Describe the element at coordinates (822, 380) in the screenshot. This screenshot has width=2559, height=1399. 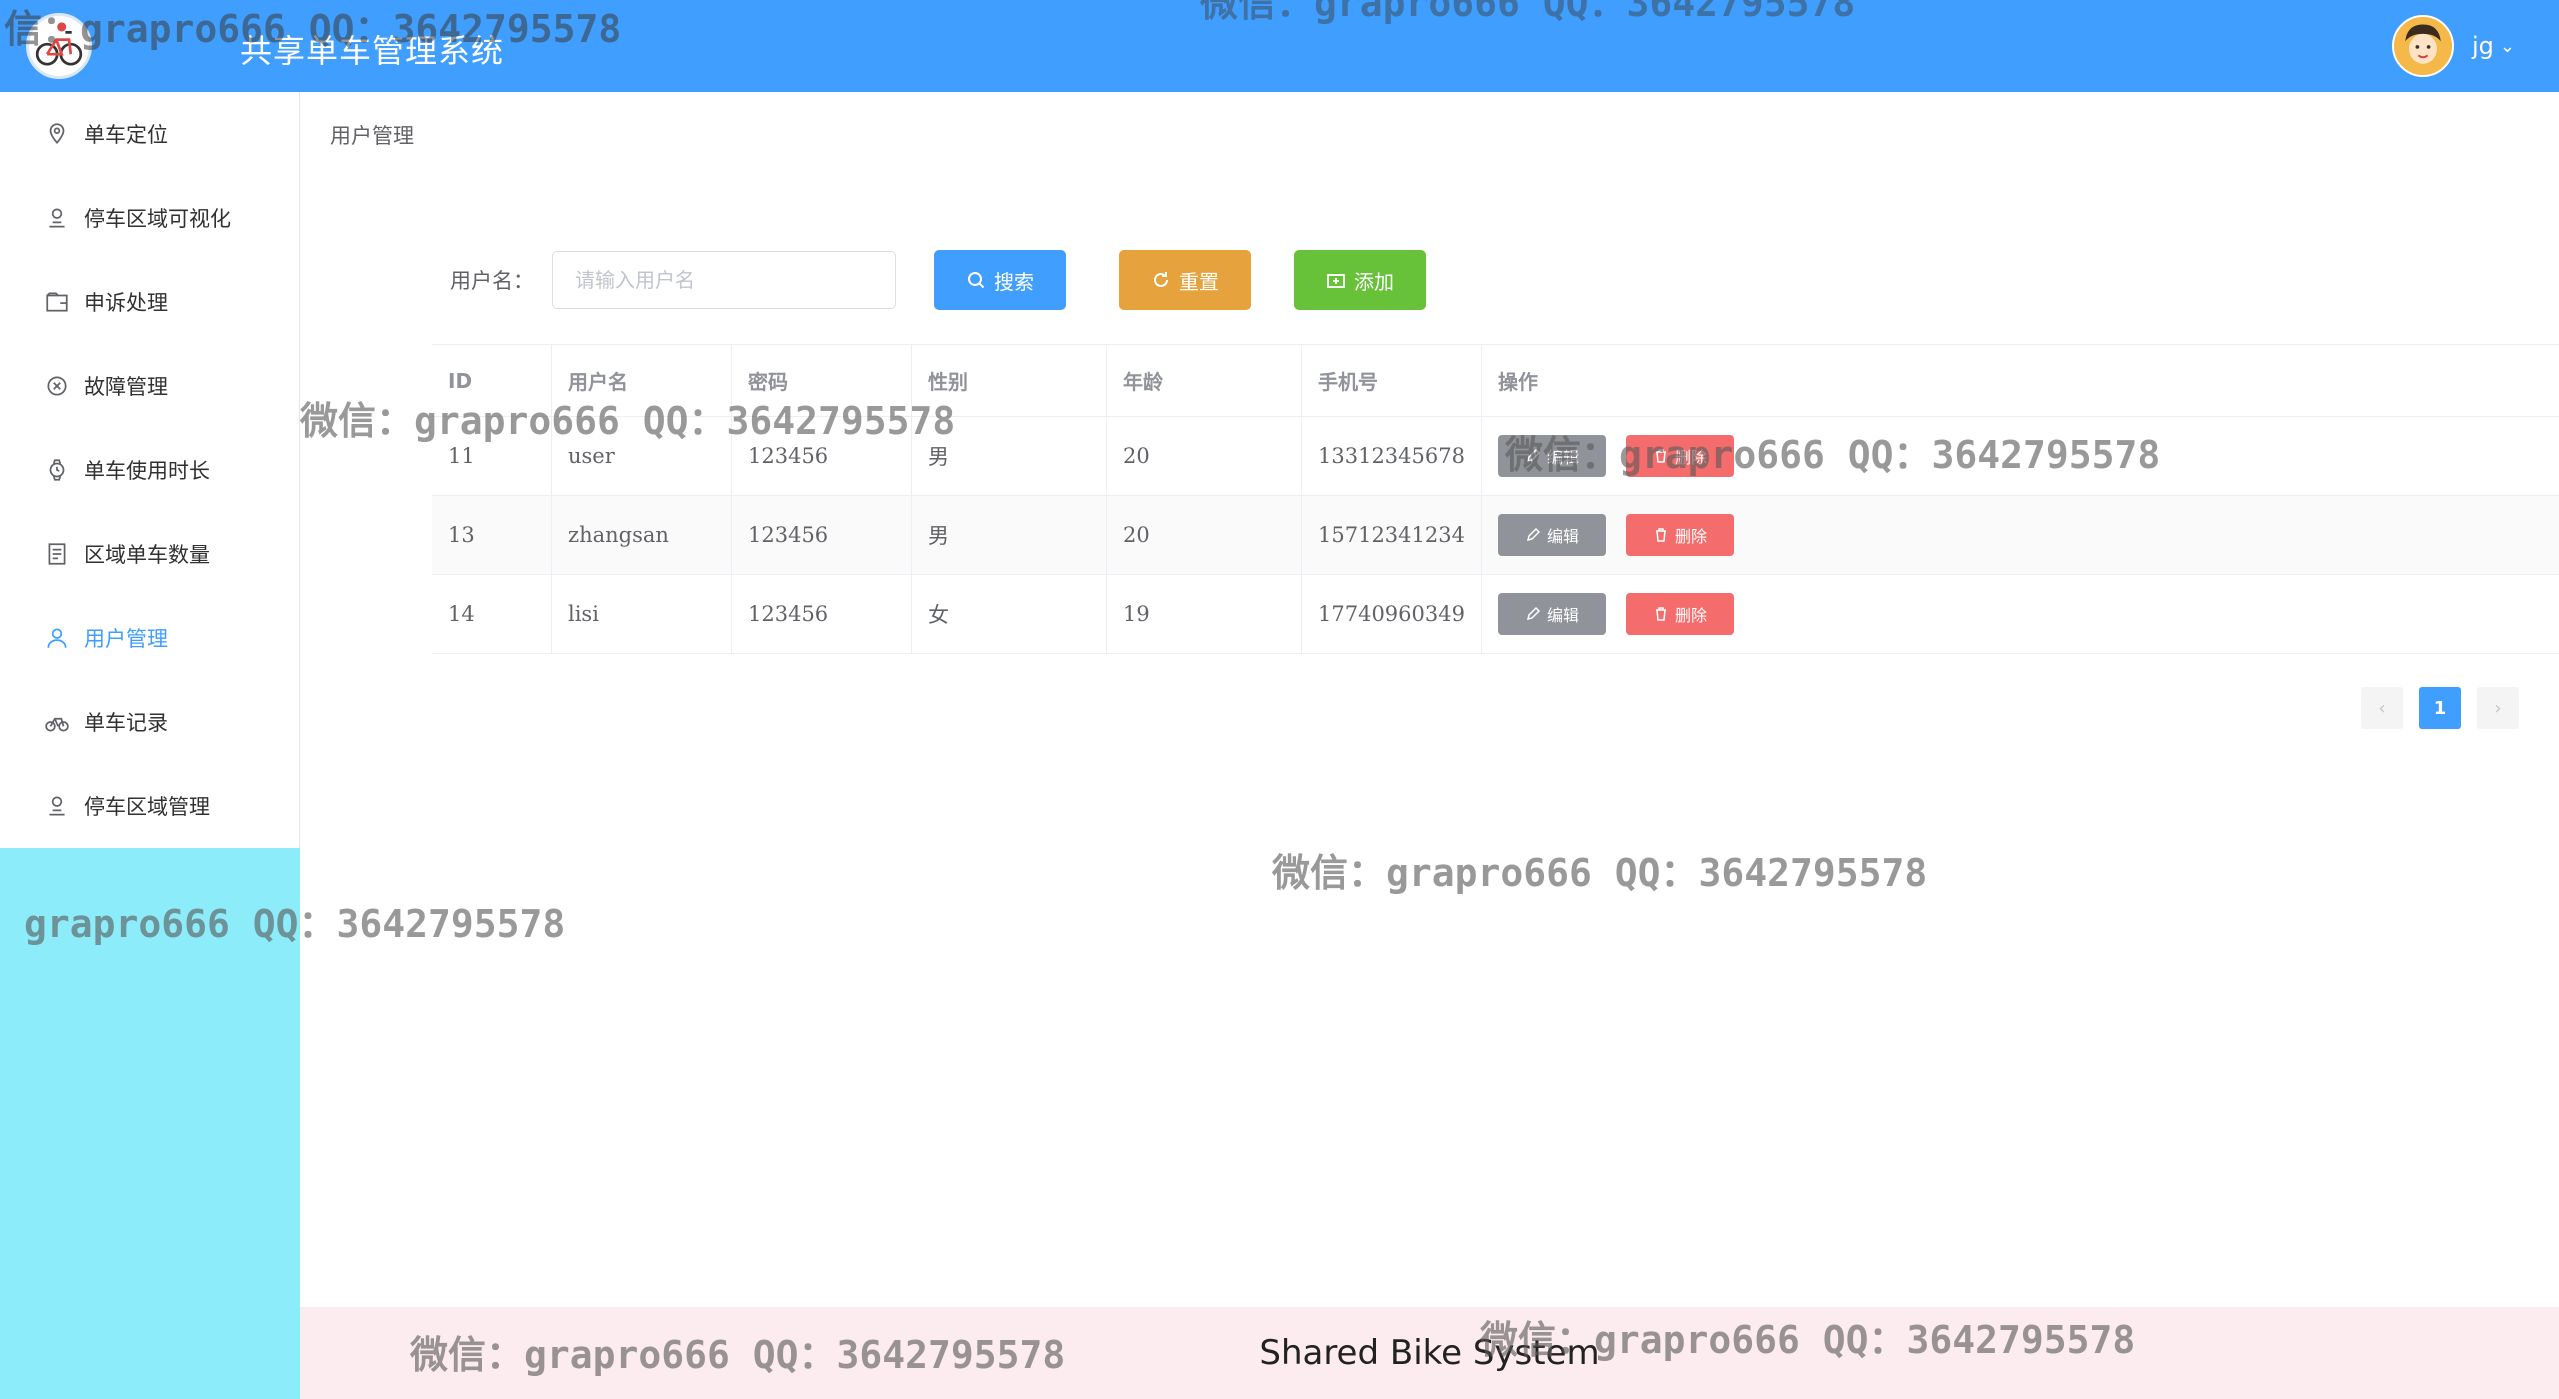
I see `column-header-password: 密码` at that location.